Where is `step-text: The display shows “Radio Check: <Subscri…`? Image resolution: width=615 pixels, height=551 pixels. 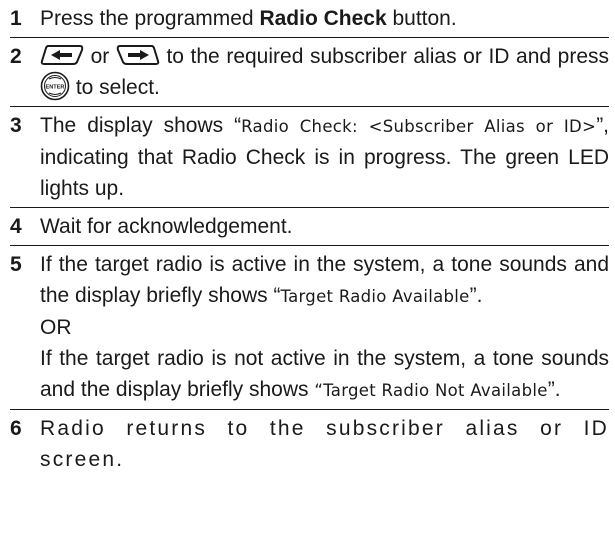 step-text: The display shows “Radio Check: <Subscri… is located at coordinates (325, 157).